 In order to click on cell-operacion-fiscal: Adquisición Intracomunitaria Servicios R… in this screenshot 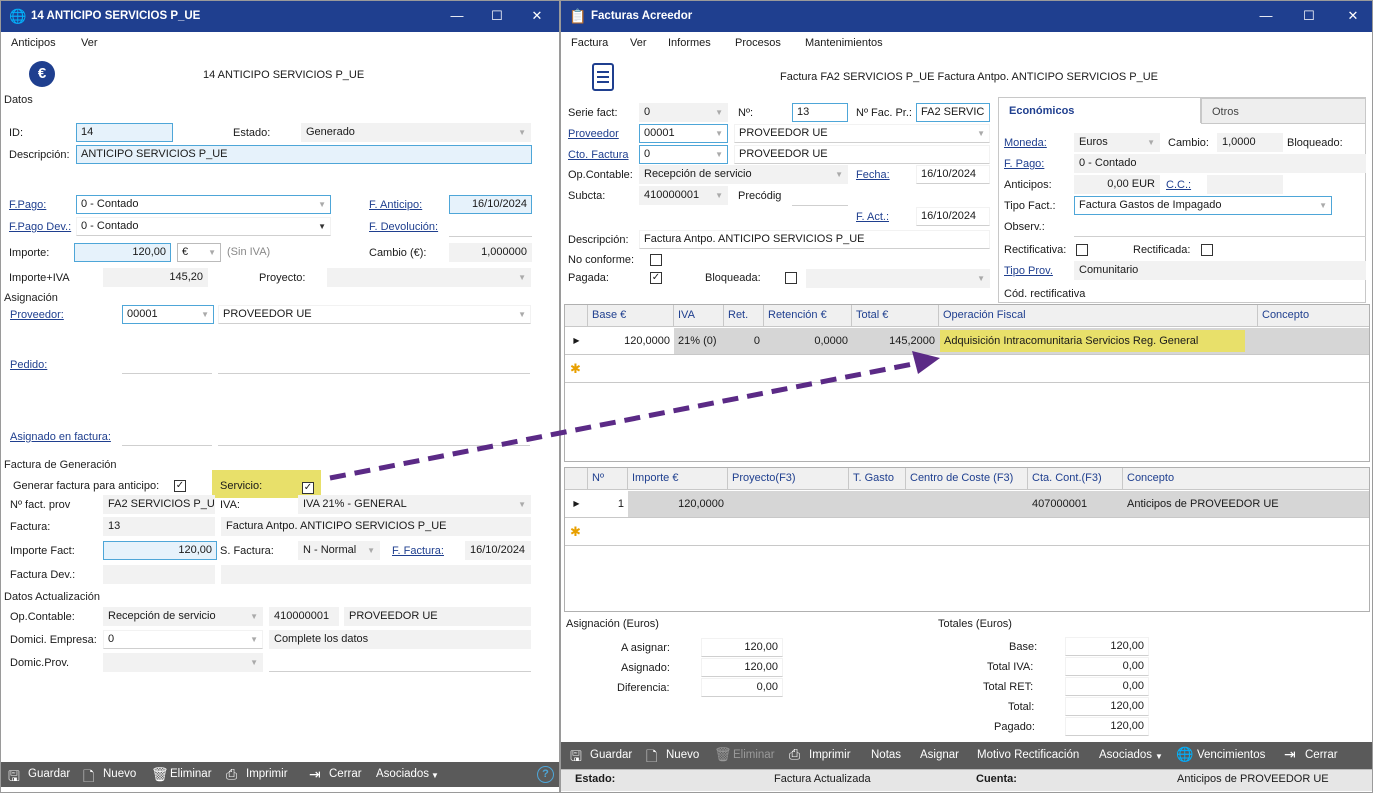, I will do `click(1092, 341)`.